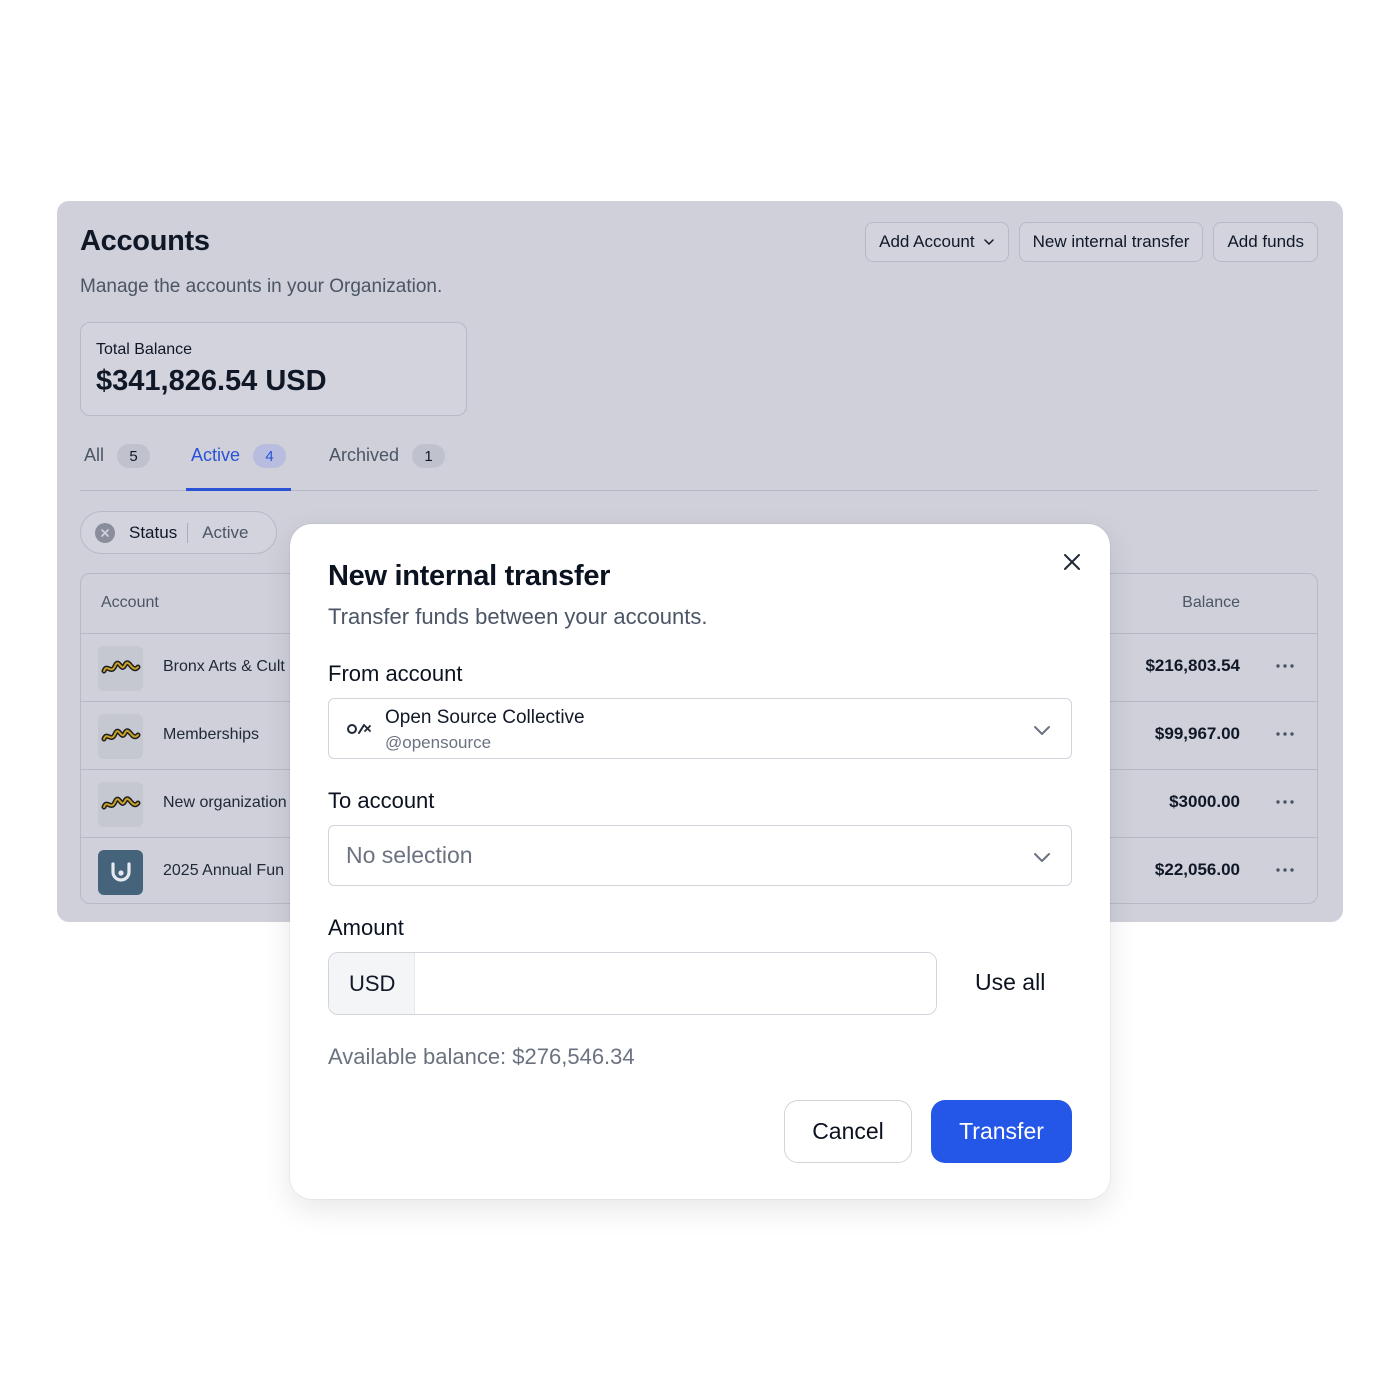 This screenshot has height=1400, width=1400. What do you see at coordinates (159, 532) in the screenshot?
I see `filter-label: Status` at bounding box center [159, 532].